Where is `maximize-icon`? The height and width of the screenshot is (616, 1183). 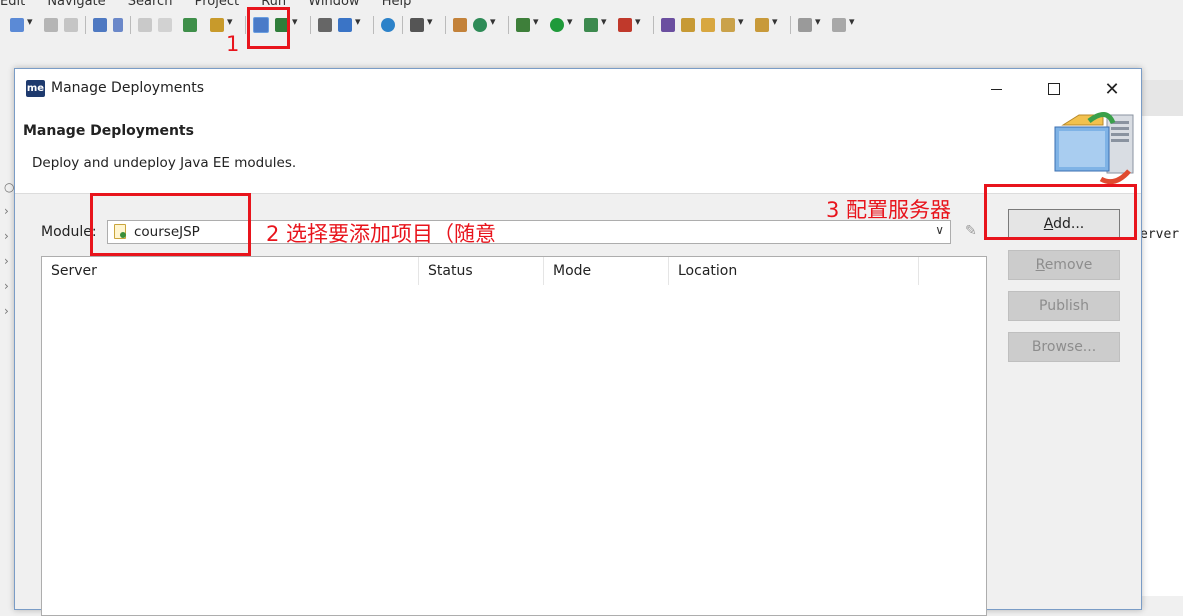 maximize-icon is located at coordinates (1054, 89).